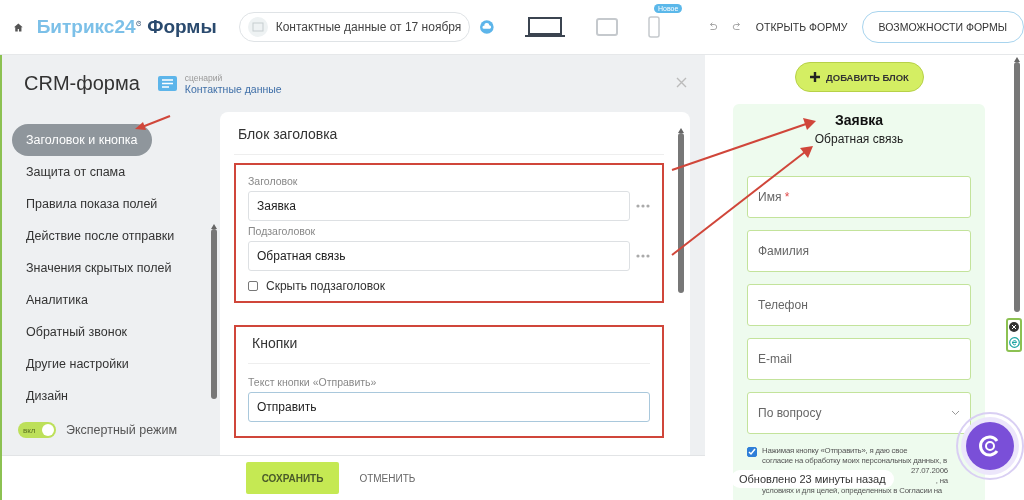  I want to click on sidebar-item: Аналитика, so click(57, 300).